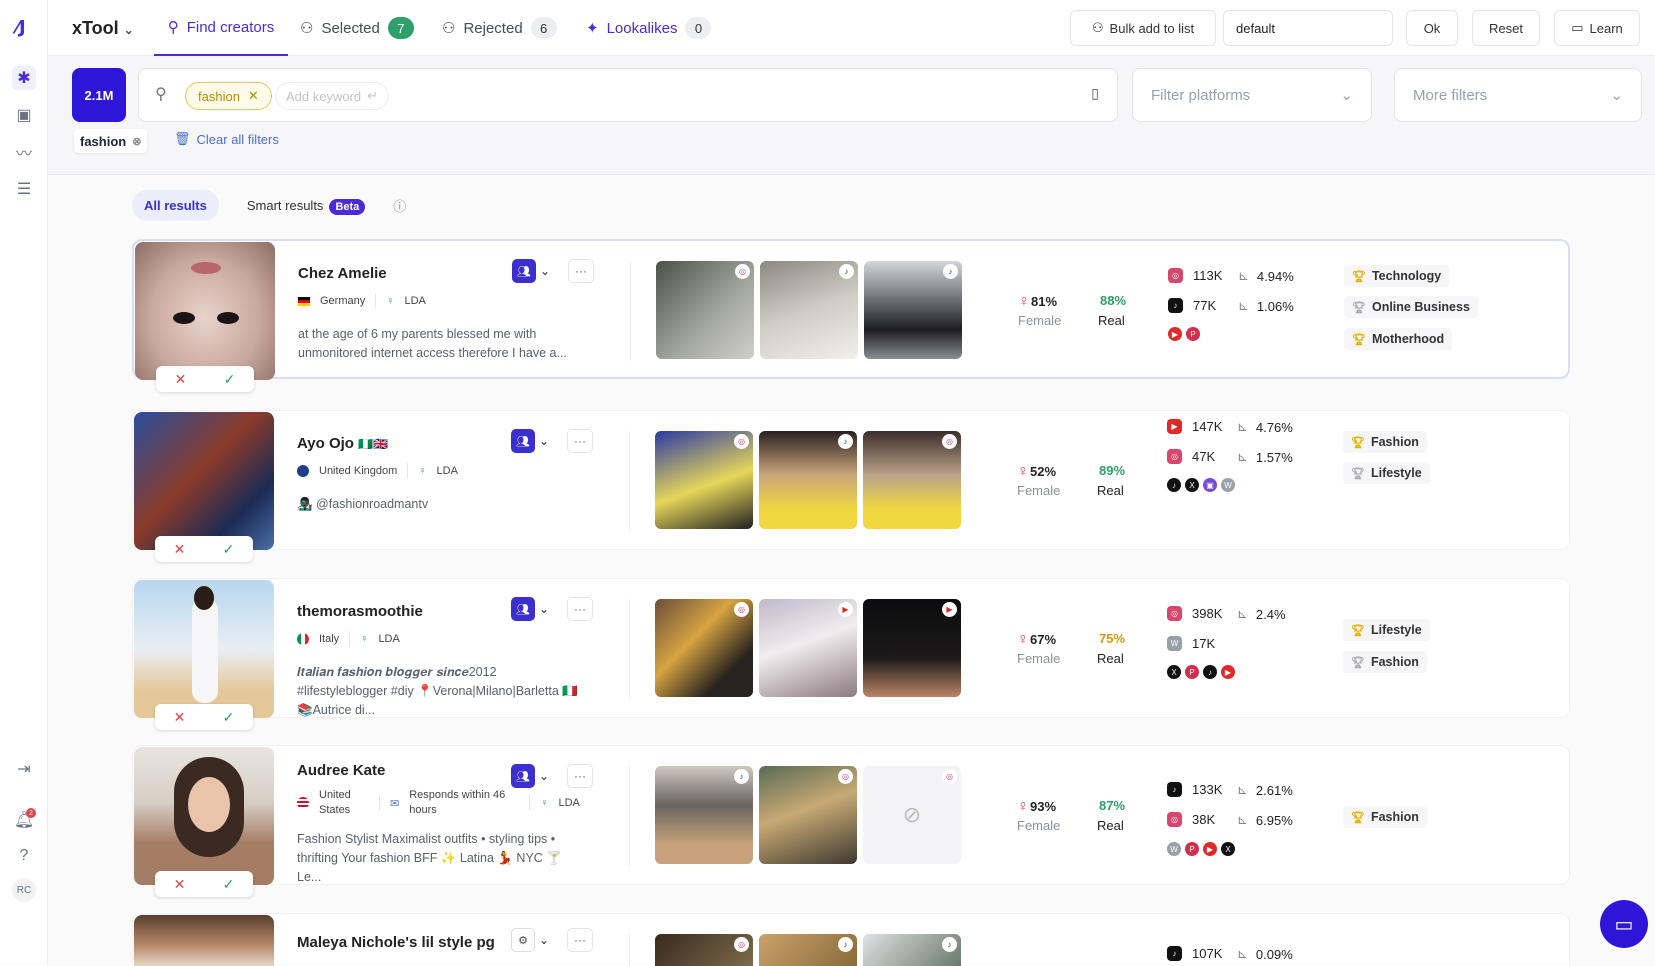 This screenshot has height=966, width=1655. What do you see at coordinates (221, 28) in the screenshot?
I see `tab-find-creators: ⚲ Find creators` at bounding box center [221, 28].